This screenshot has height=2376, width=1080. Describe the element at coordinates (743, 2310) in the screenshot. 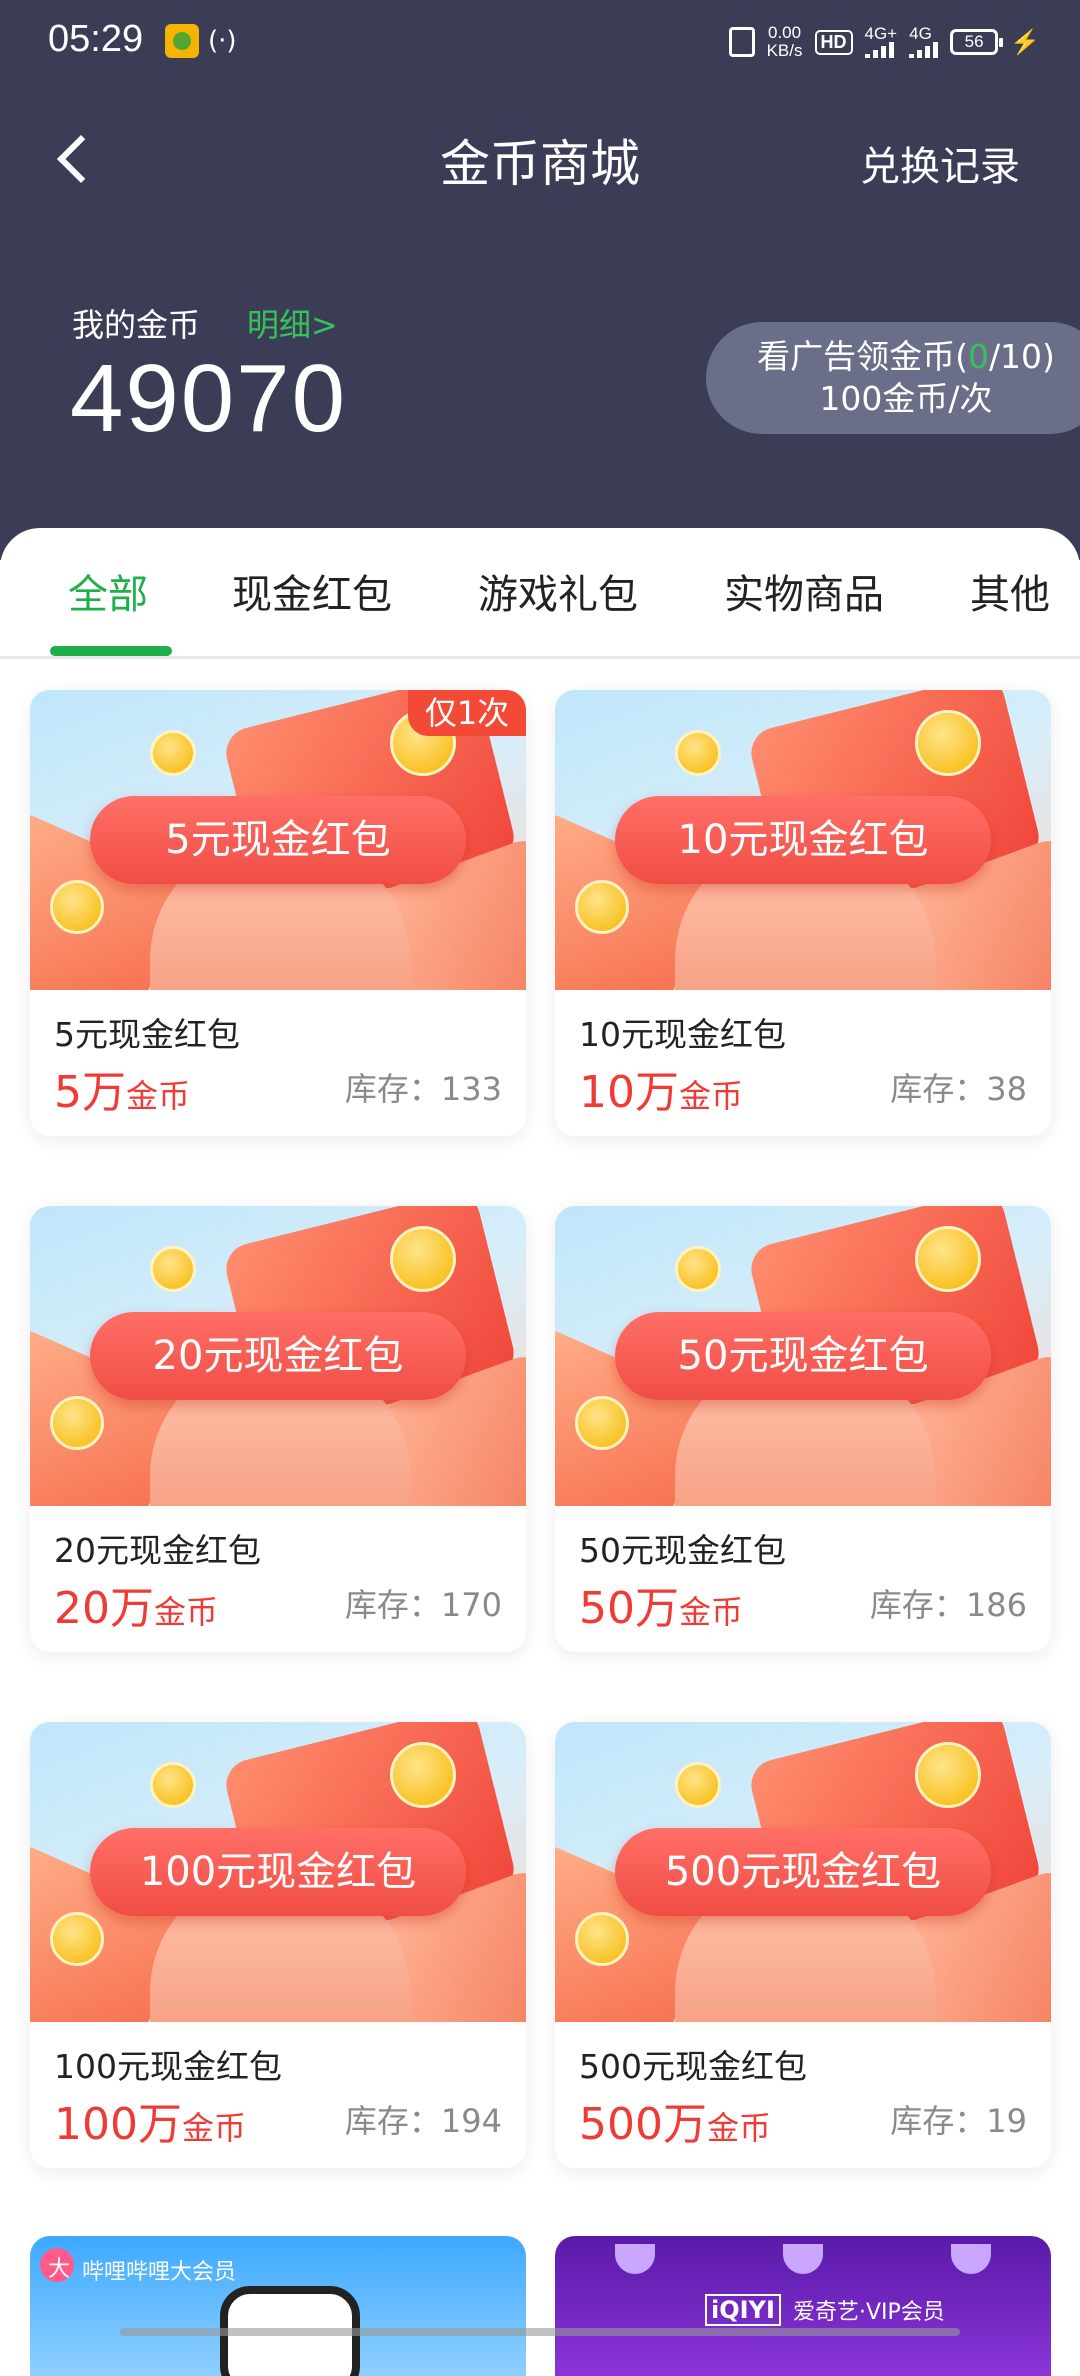

I see `iqiyi-logo: iQIYI` at that location.